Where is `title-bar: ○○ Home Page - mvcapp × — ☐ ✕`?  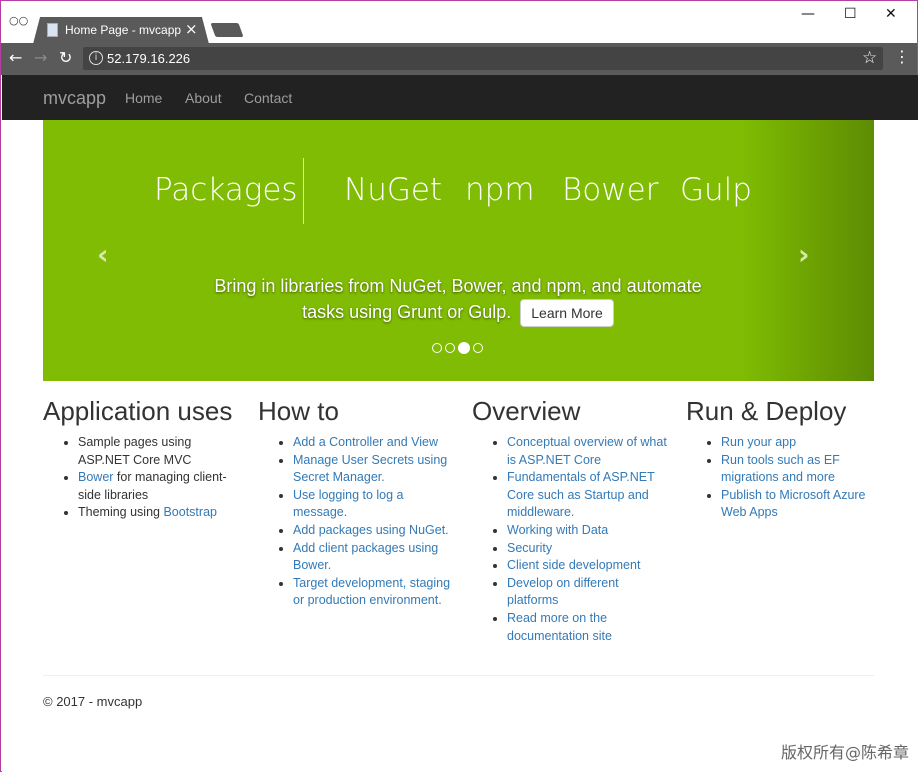 title-bar: ○○ Home Page - mvcapp × — ☐ ✕ is located at coordinates (459, 22).